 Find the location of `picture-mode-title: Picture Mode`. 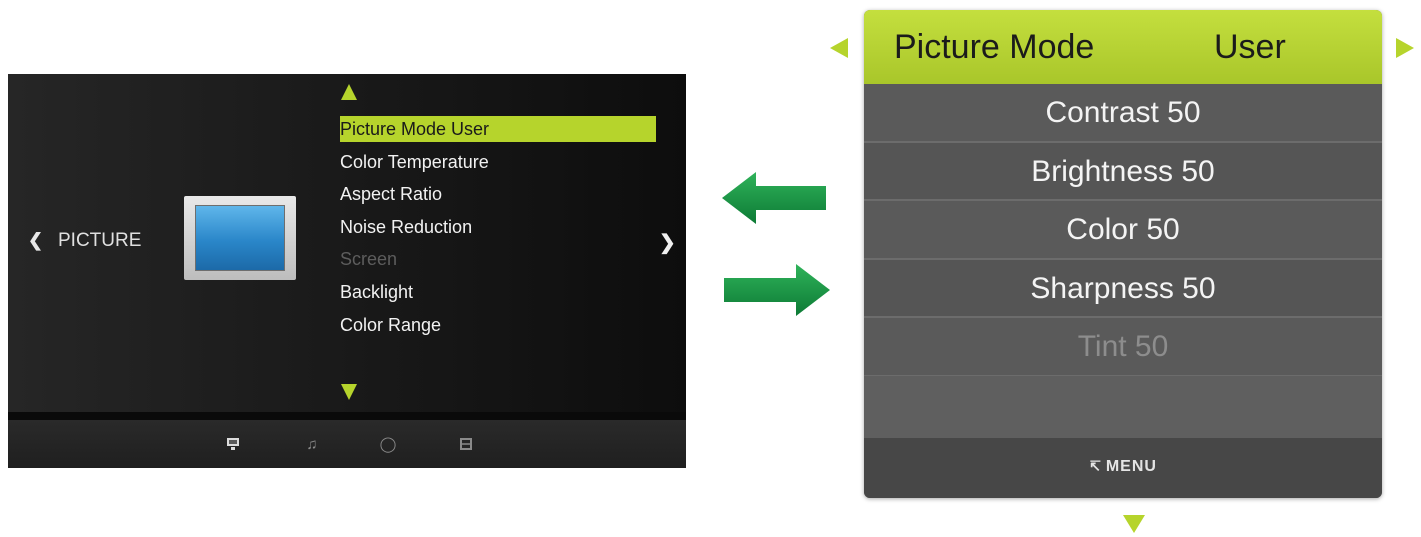

picture-mode-title: Picture Mode is located at coordinates (994, 47).